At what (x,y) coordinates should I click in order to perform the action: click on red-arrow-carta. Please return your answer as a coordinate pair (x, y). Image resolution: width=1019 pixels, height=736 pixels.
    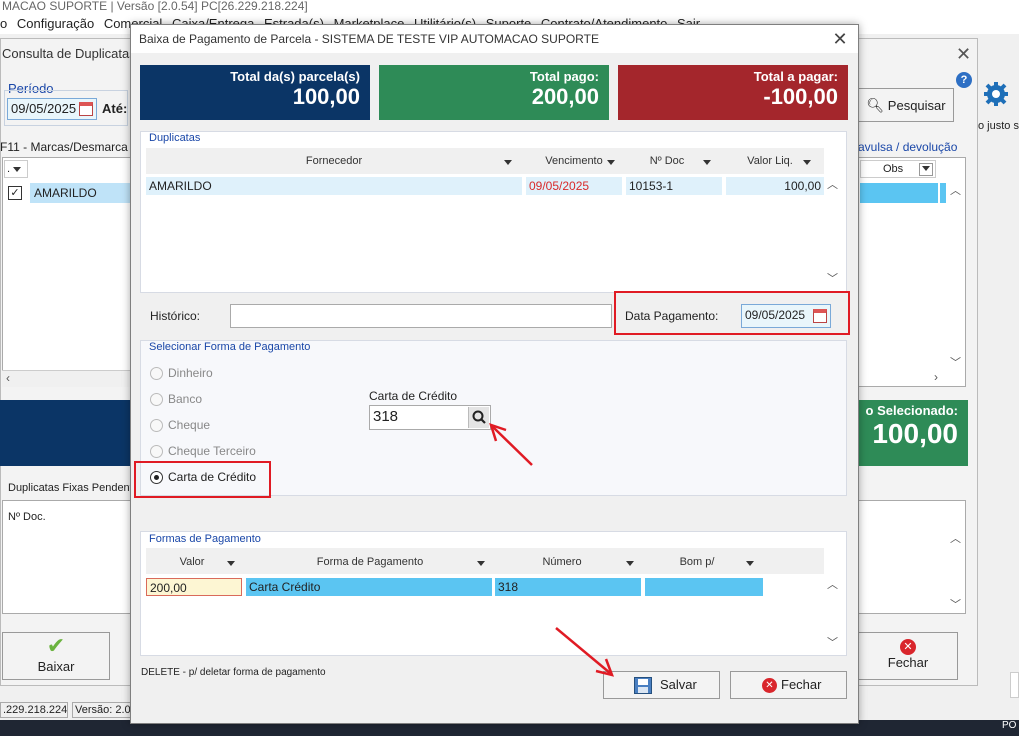
    Looking at the image, I should click on (511, 444).